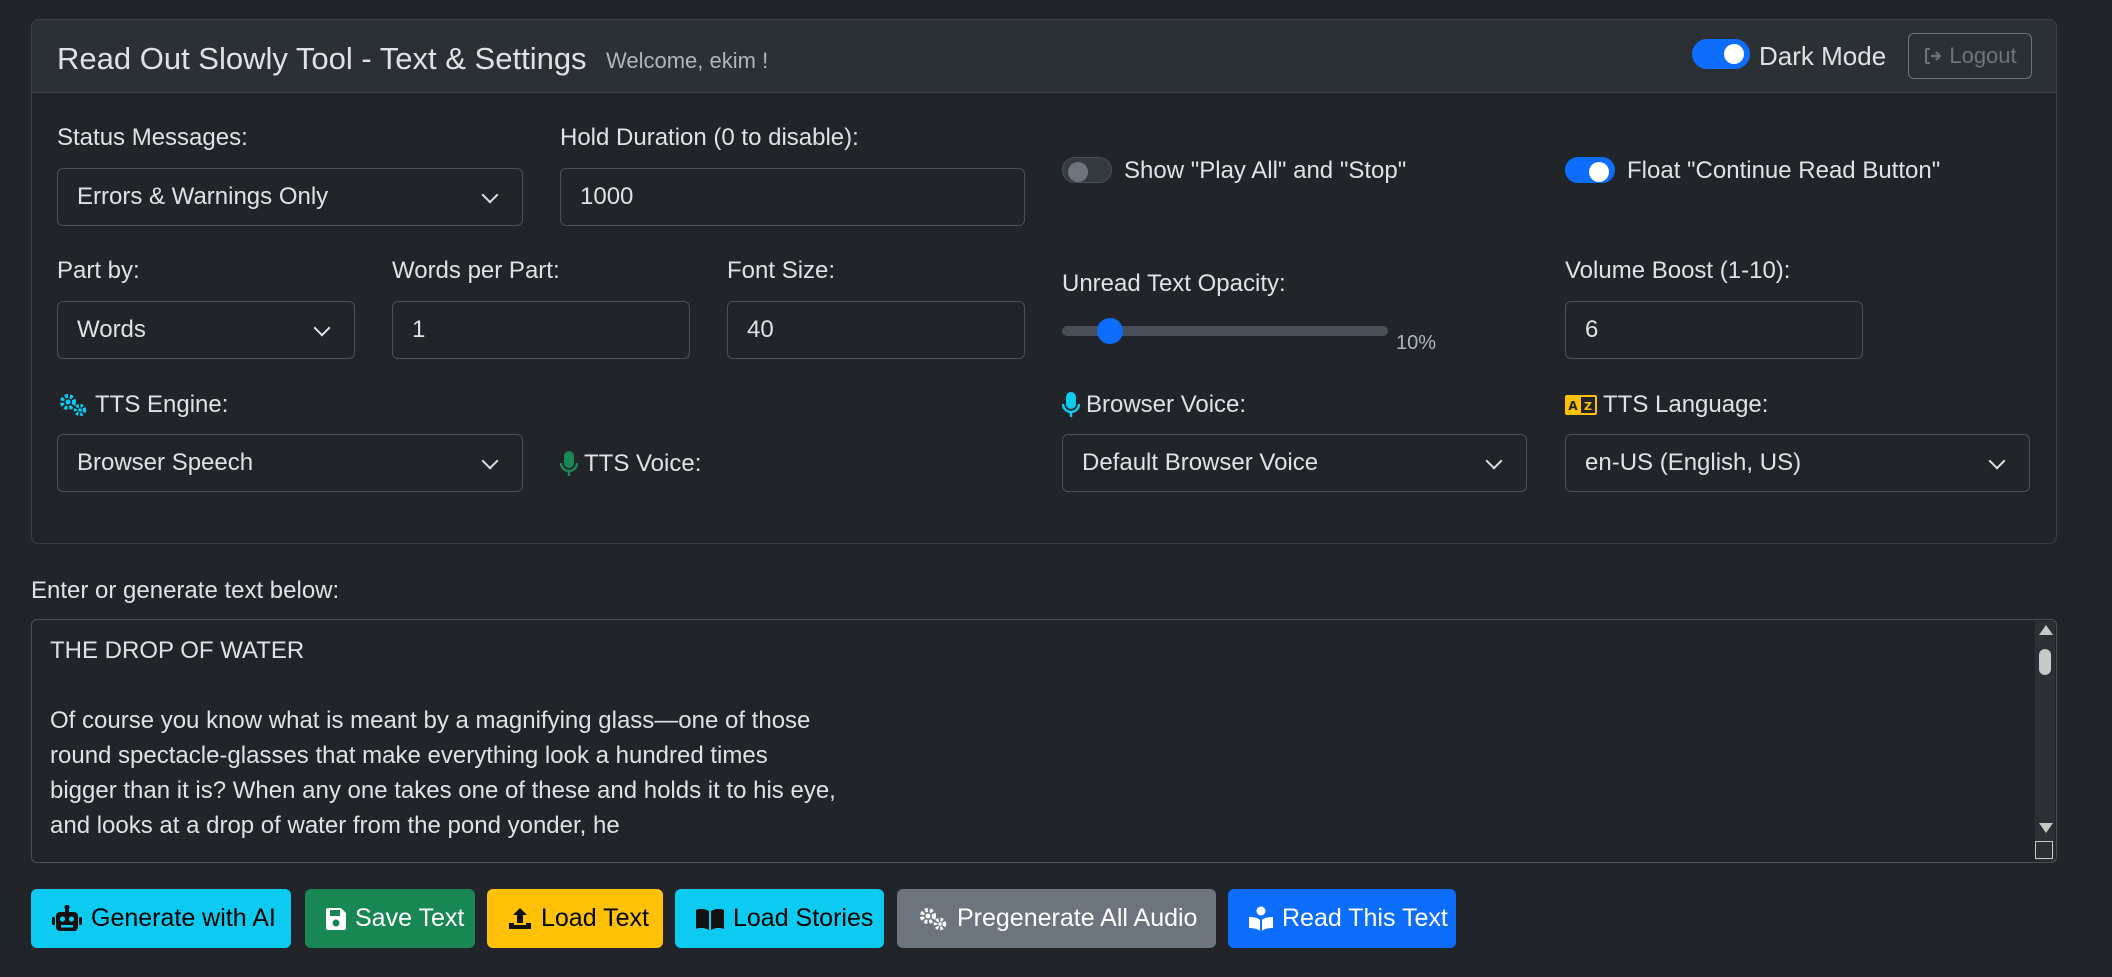 The height and width of the screenshot is (977, 2112). I want to click on tts-engine-select: Browser Speech, so click(290, 463).